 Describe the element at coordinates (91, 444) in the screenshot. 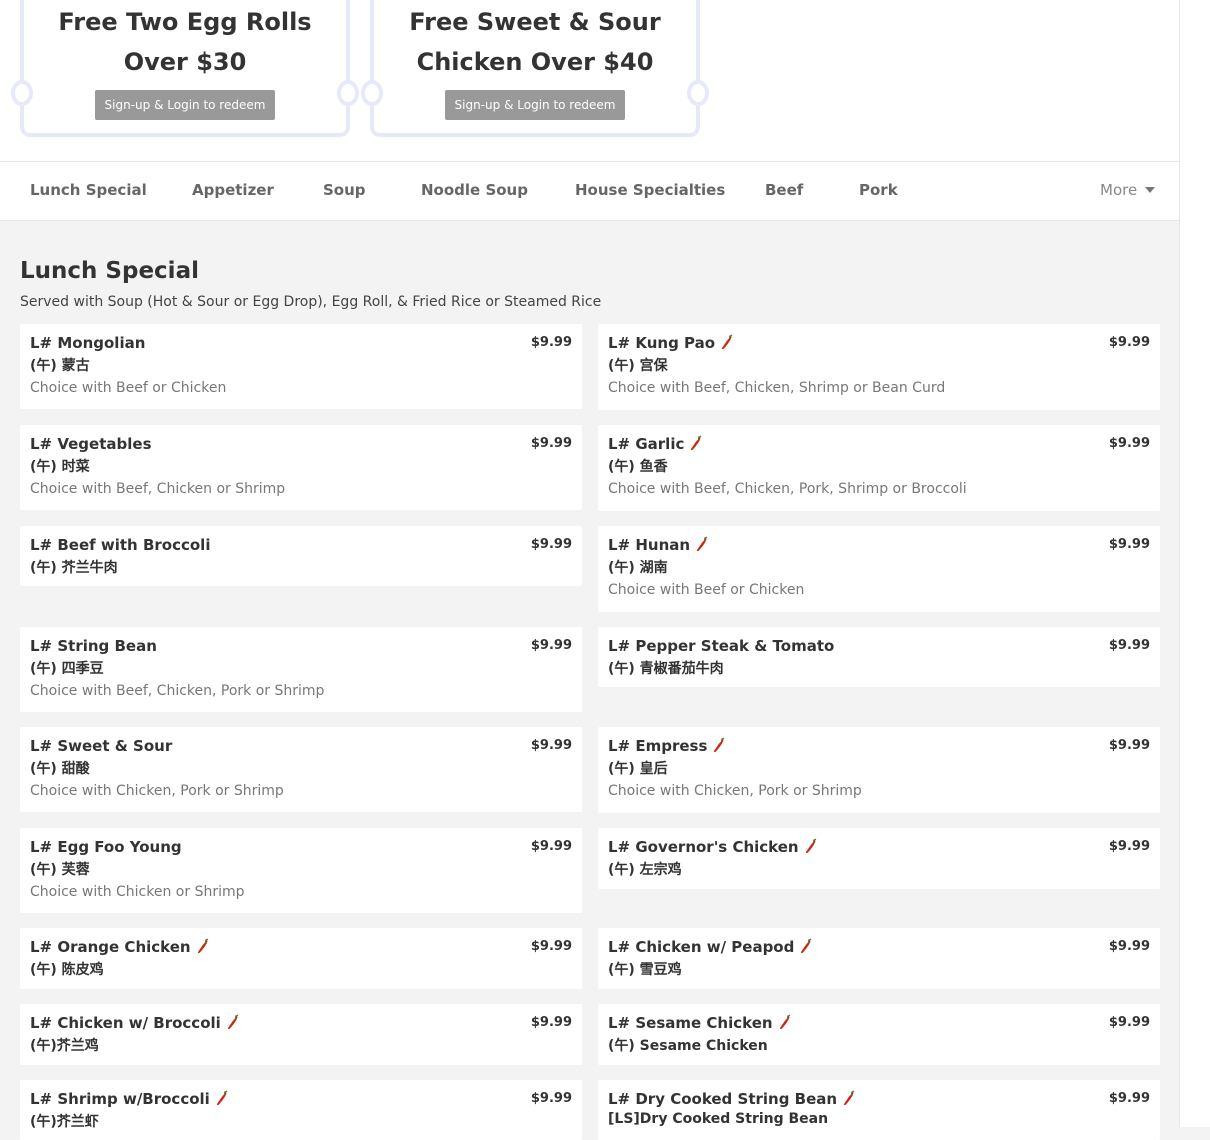

I see `menu-item-name: L# Vegetables` at that location.